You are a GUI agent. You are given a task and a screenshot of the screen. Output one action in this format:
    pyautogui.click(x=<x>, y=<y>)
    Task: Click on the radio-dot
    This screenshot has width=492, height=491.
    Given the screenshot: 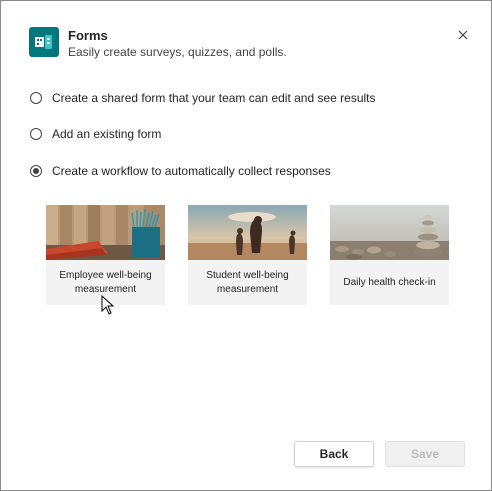 What is the action you would take?
    pyautogui.click(x=36, y=171)
    